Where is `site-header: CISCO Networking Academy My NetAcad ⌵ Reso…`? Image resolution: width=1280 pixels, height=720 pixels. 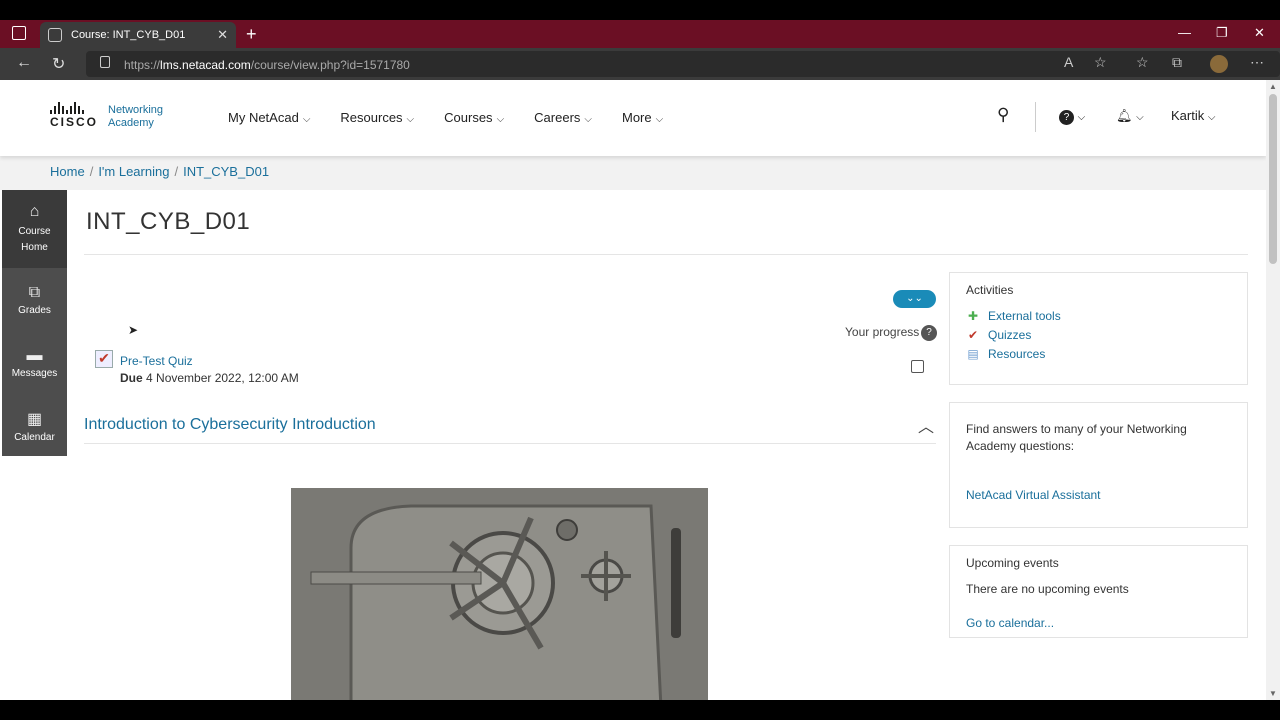 site-header: CISCO Networking Academy My NetAcad ⌵ Reso… is located at coordinates (633, 118).